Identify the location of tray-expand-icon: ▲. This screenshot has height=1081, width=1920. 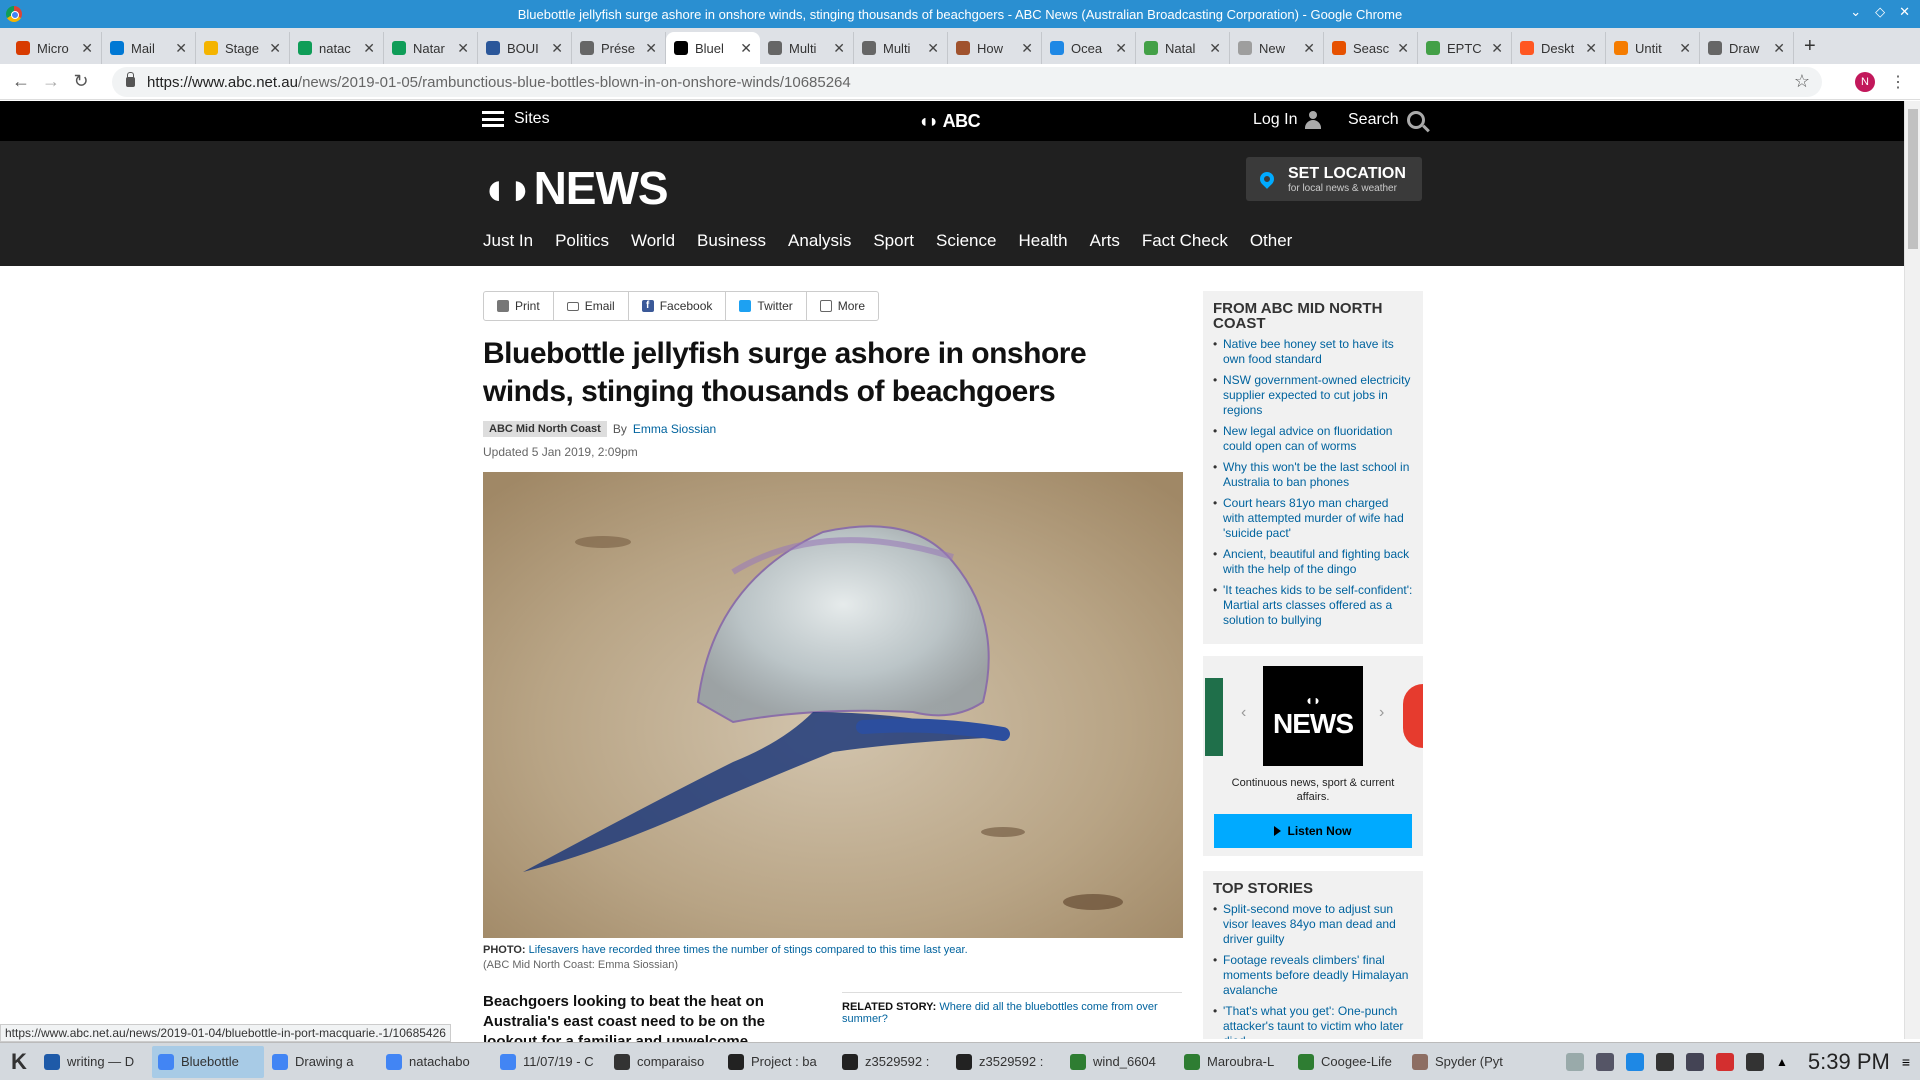
(1782, 1062).